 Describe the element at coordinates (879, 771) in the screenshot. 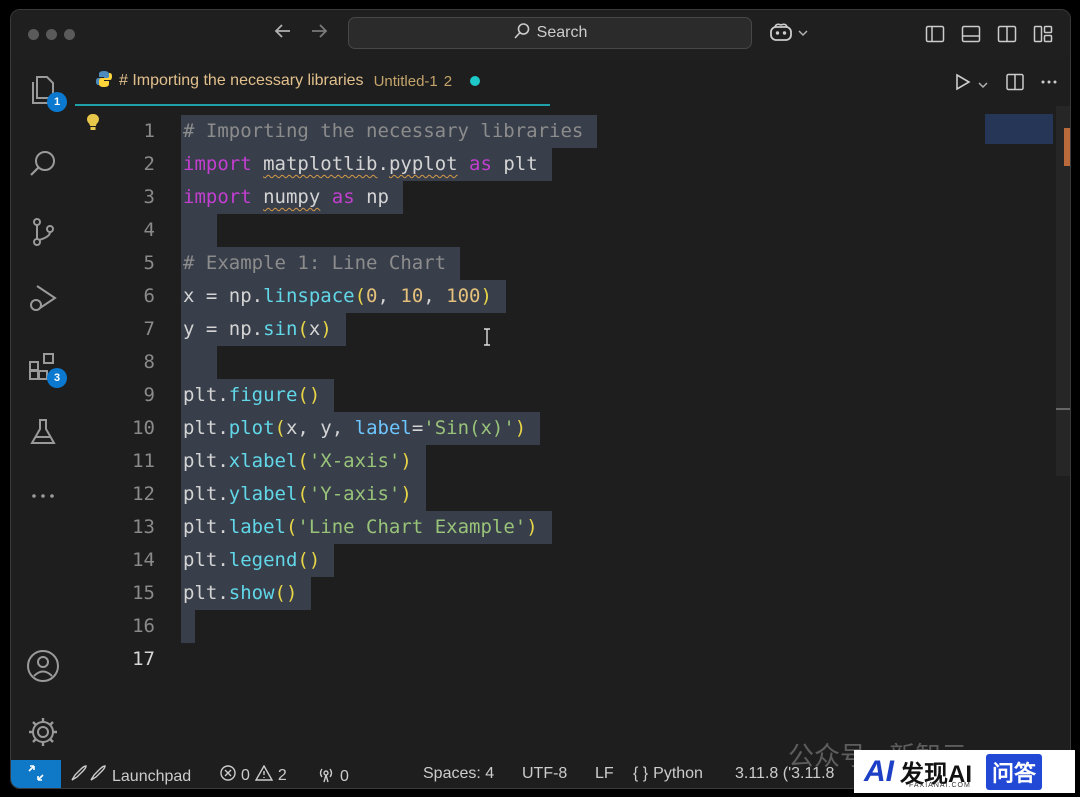

I see `logo-ai-mark: AI` at that location.